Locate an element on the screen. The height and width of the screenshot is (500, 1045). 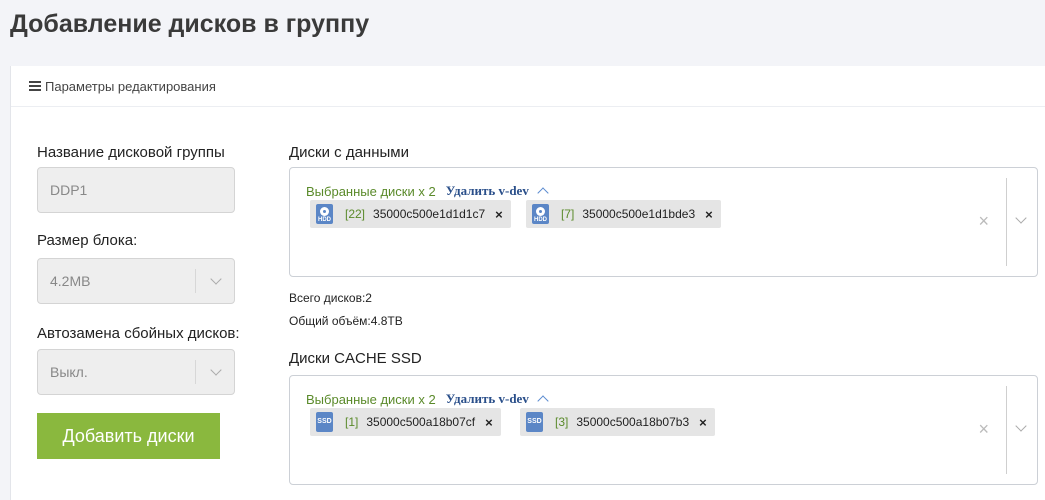
panel-header: Параметры редактирования is located at coordinates (528, 86).